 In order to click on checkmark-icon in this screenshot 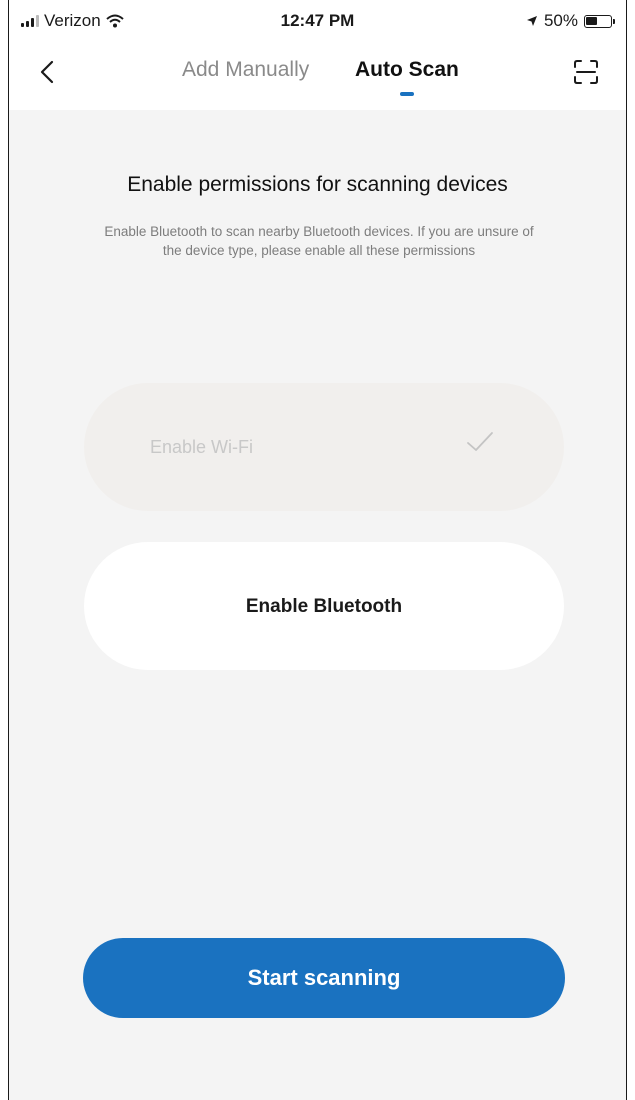, I will do `click(480, 441)`.